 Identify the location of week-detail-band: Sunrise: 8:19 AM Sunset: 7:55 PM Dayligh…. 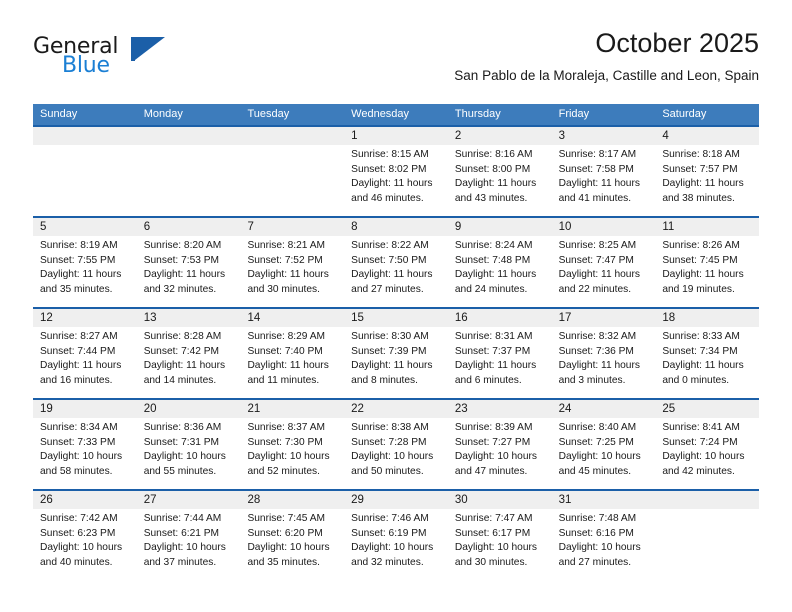
(396, 271).